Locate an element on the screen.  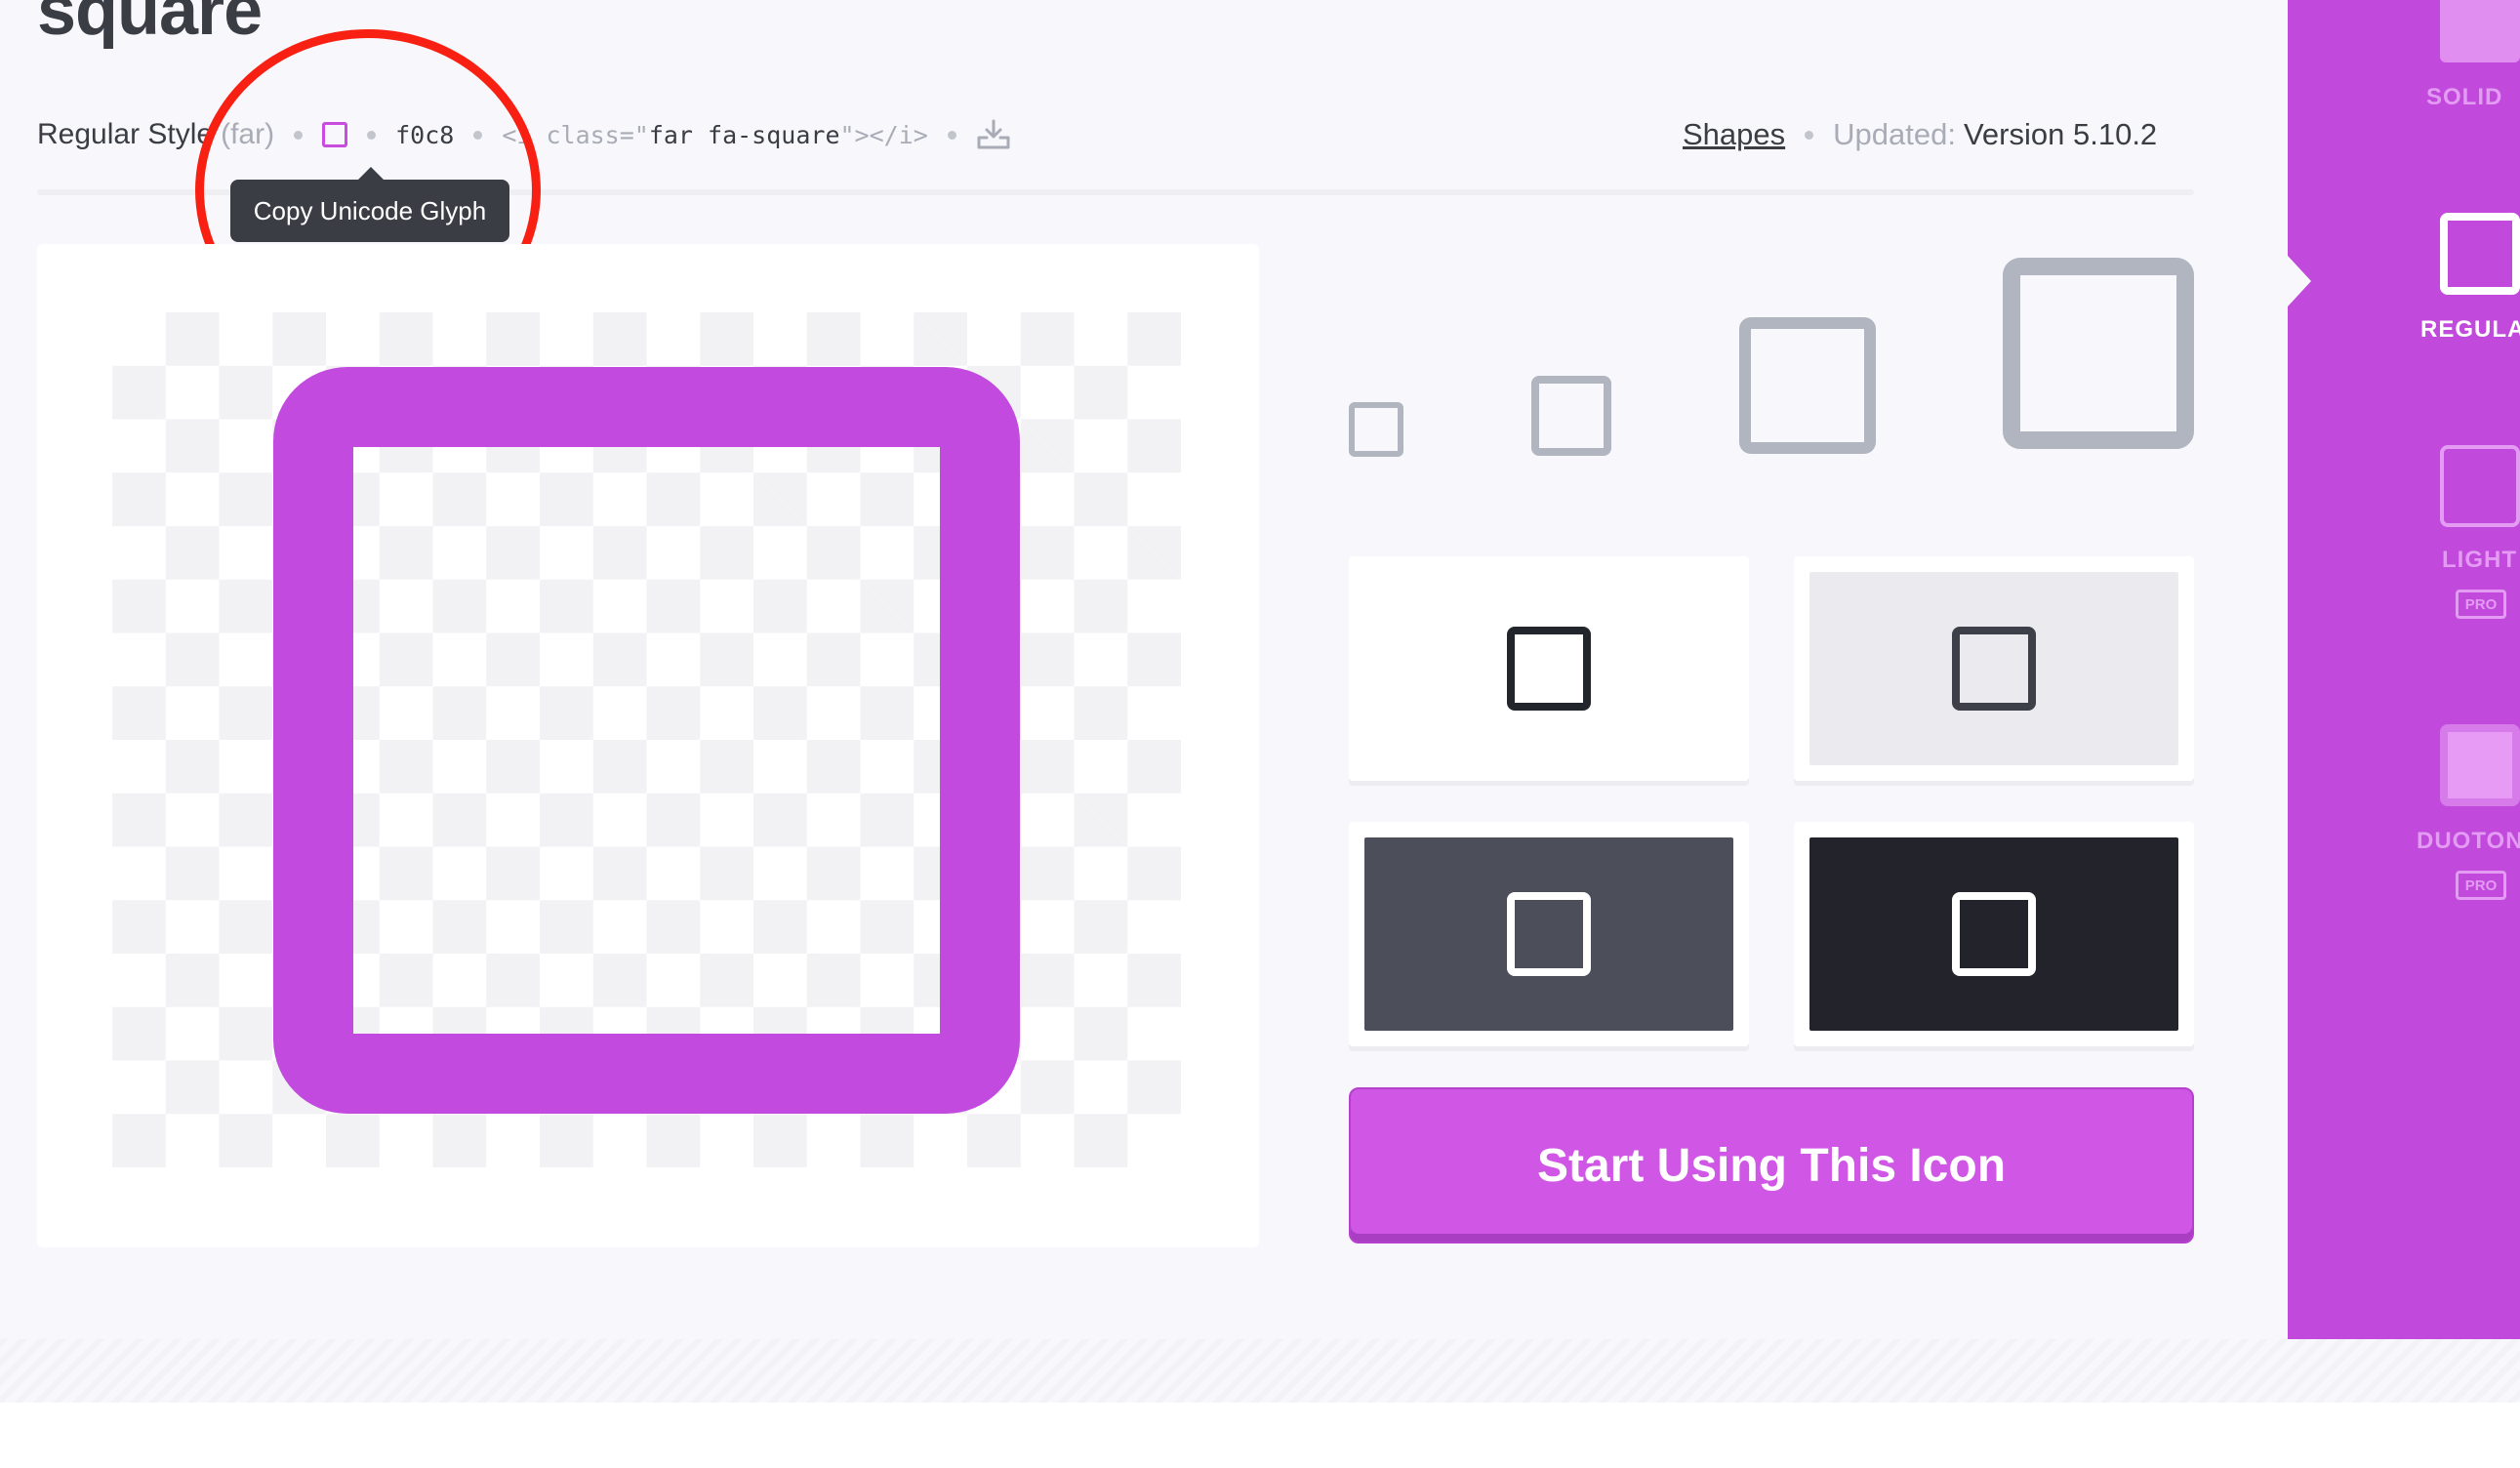
start-using-icon-button: Start Using This Icon is located at coordinates (1771, 1165).